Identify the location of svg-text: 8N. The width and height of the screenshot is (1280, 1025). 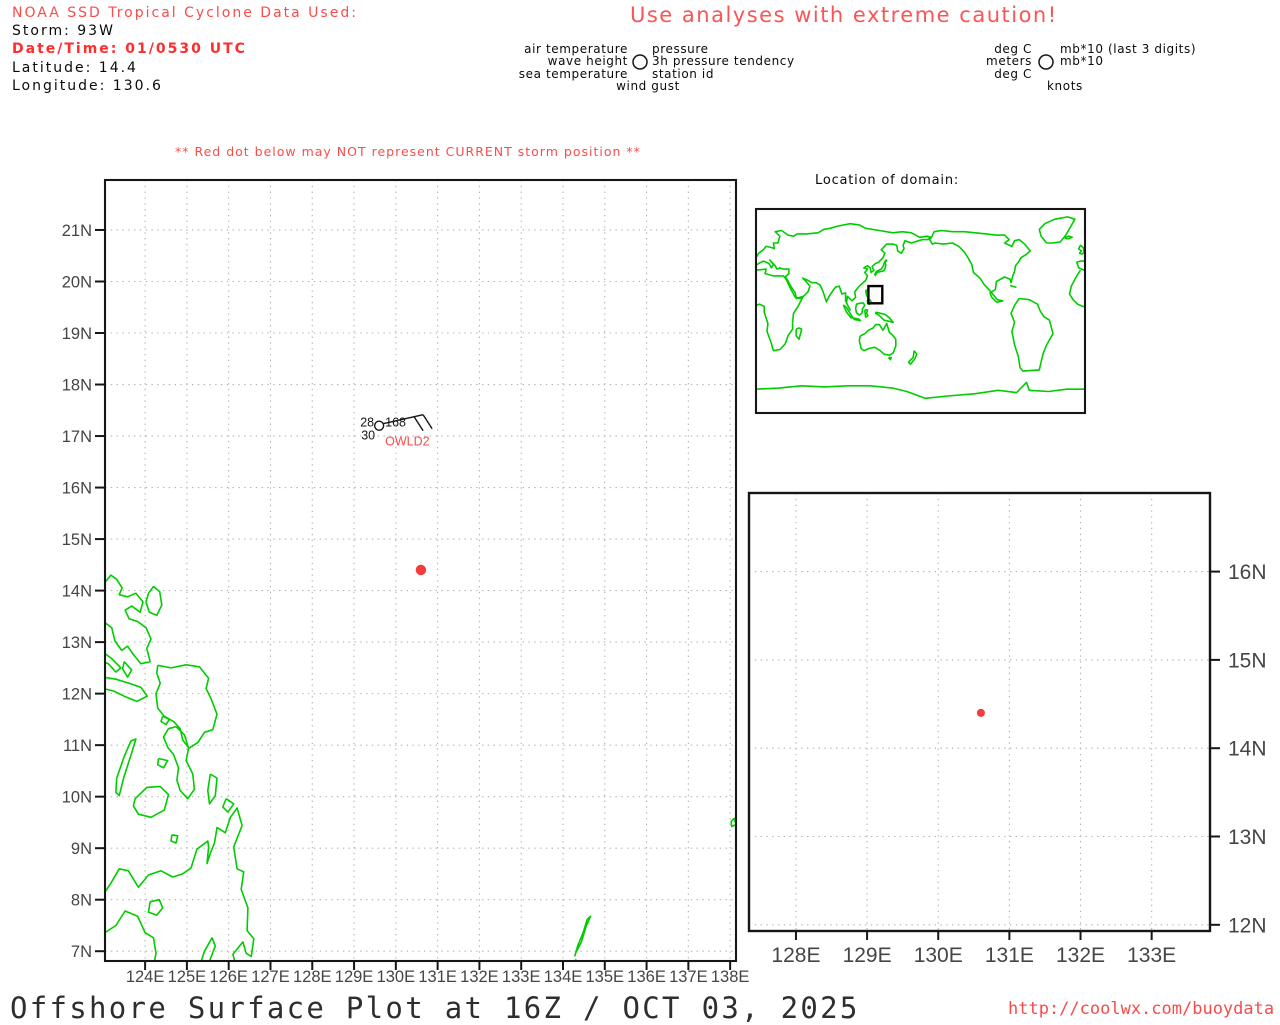
(81, 901).